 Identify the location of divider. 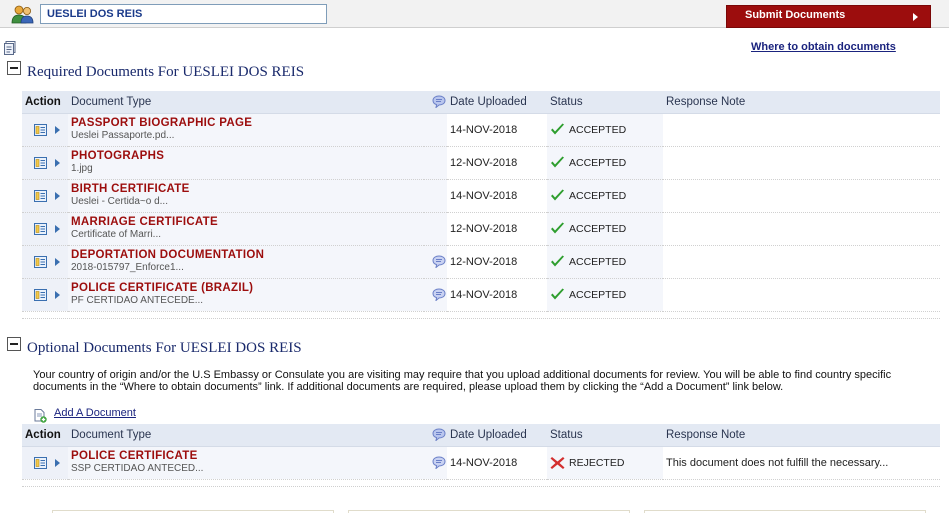
(481, 486).